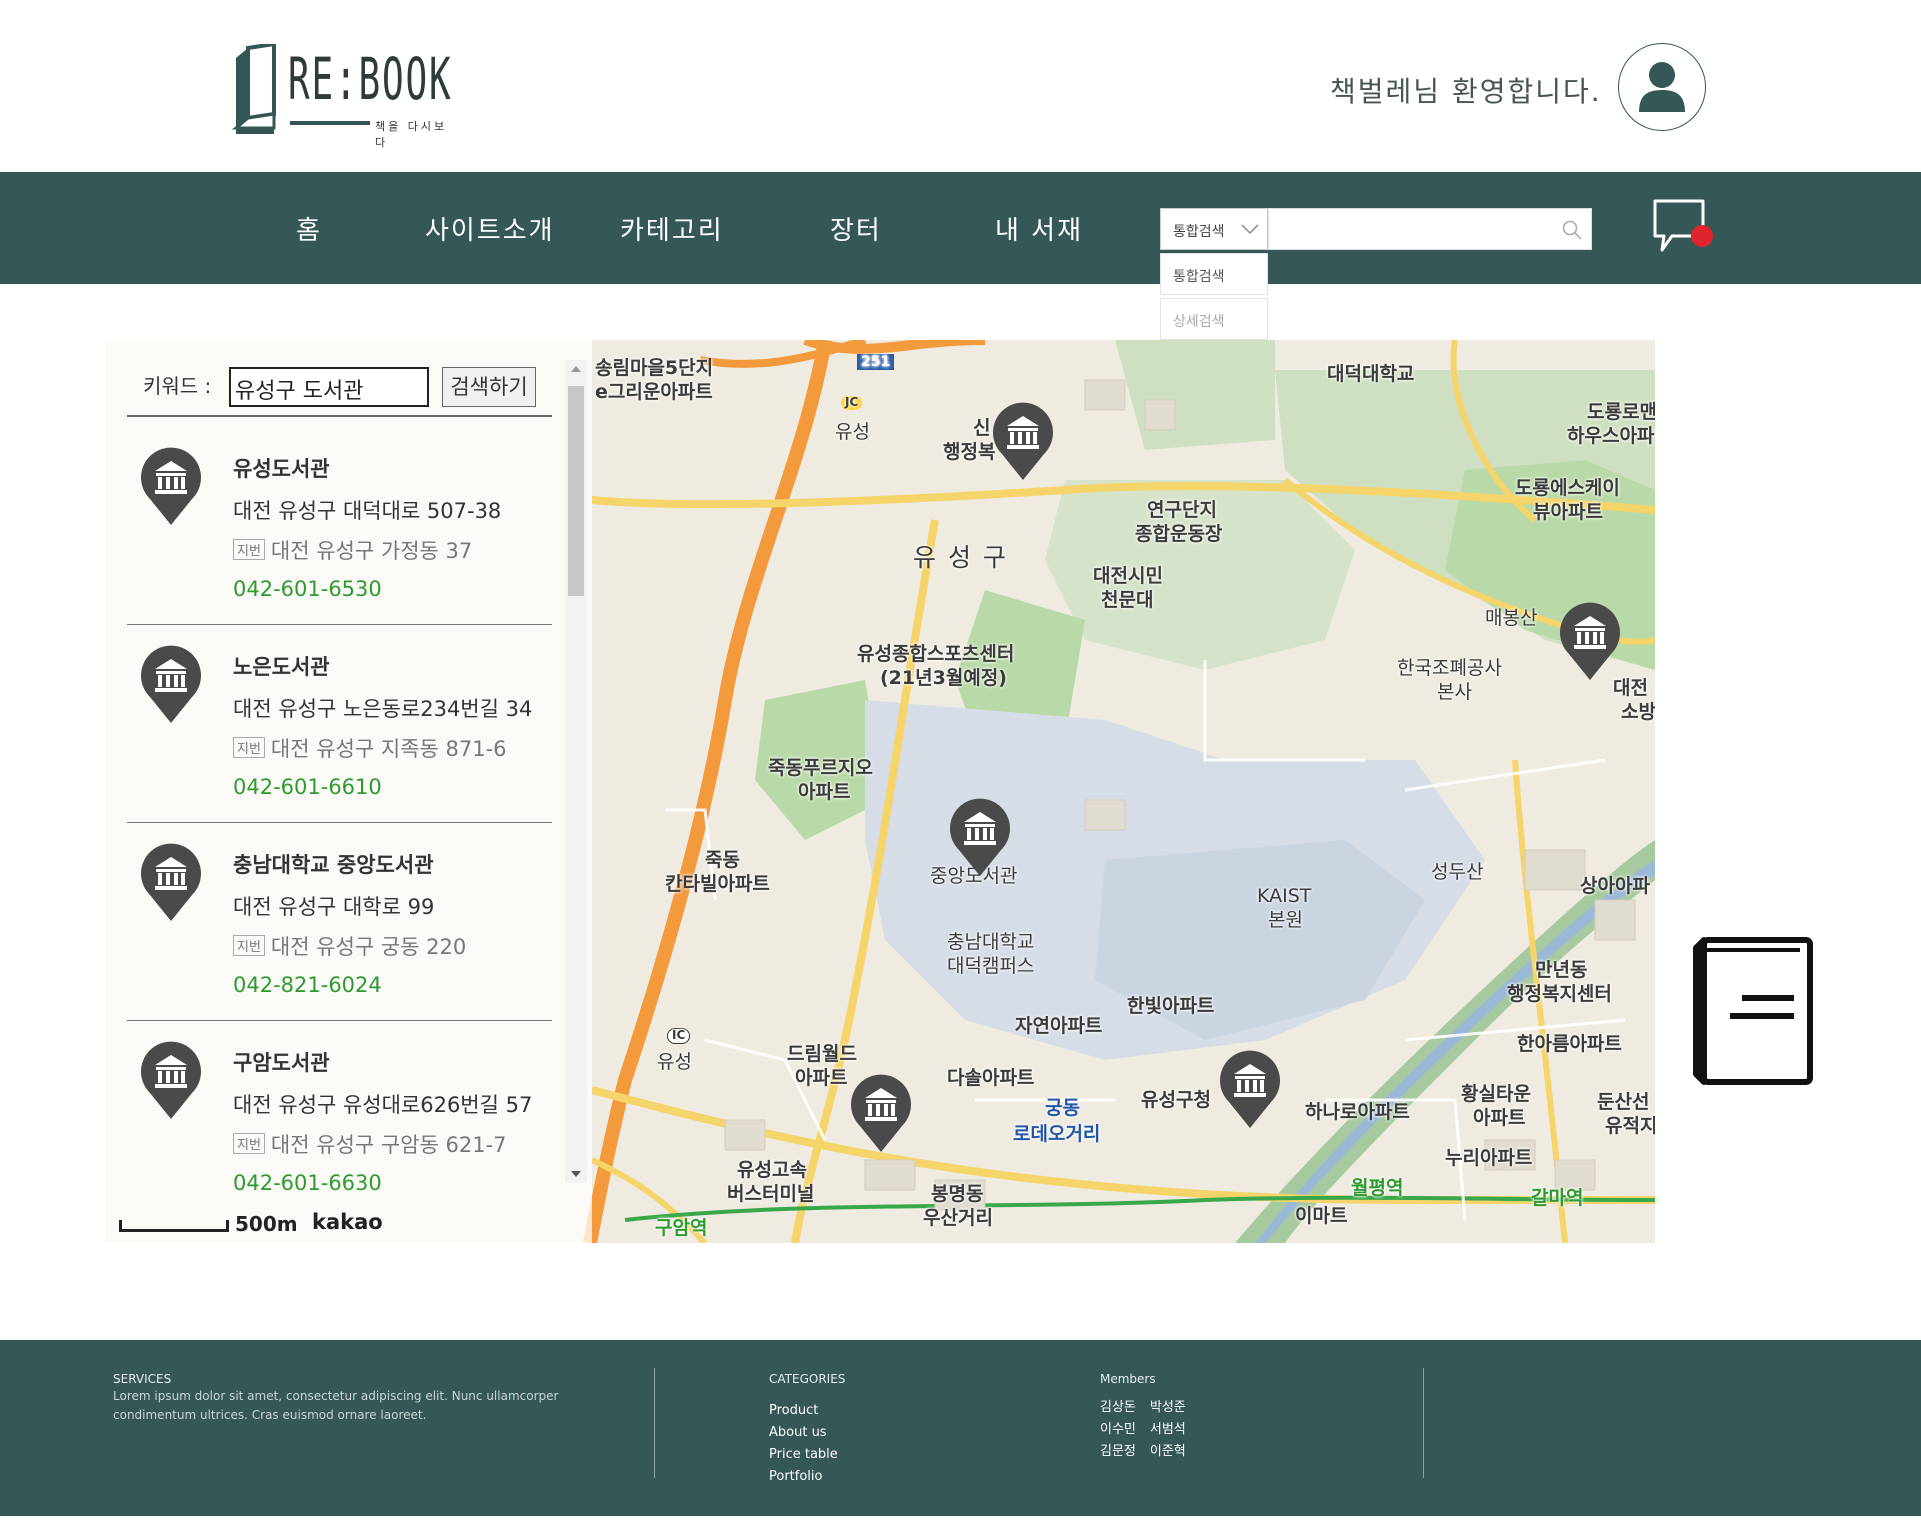 This screenshot has height=1532, width=1921. I want to click on logo: RE:BOOK 책을 다시보다, so click(345, 96).